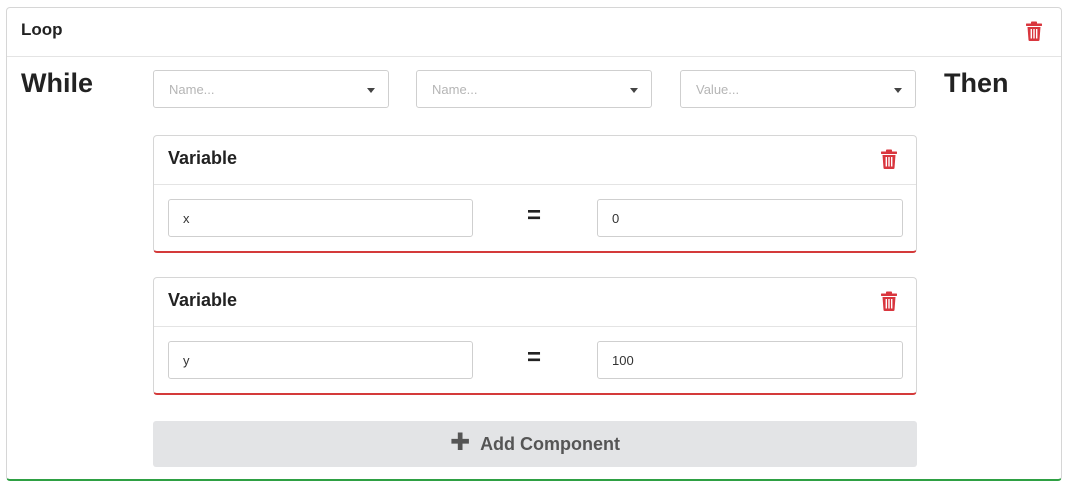  What do you see at coordinates (1034, 31) in the screenshot?
I see `delete-loop-trash-icon` at bounding box center [1034, 31].